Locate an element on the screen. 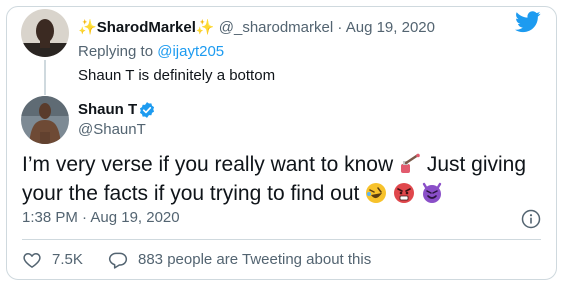 This screenshot has width=565, height=287. tweet-timestamp: 1:38 PM · Aug 19, 2020 is located at coordinates (101, 218).